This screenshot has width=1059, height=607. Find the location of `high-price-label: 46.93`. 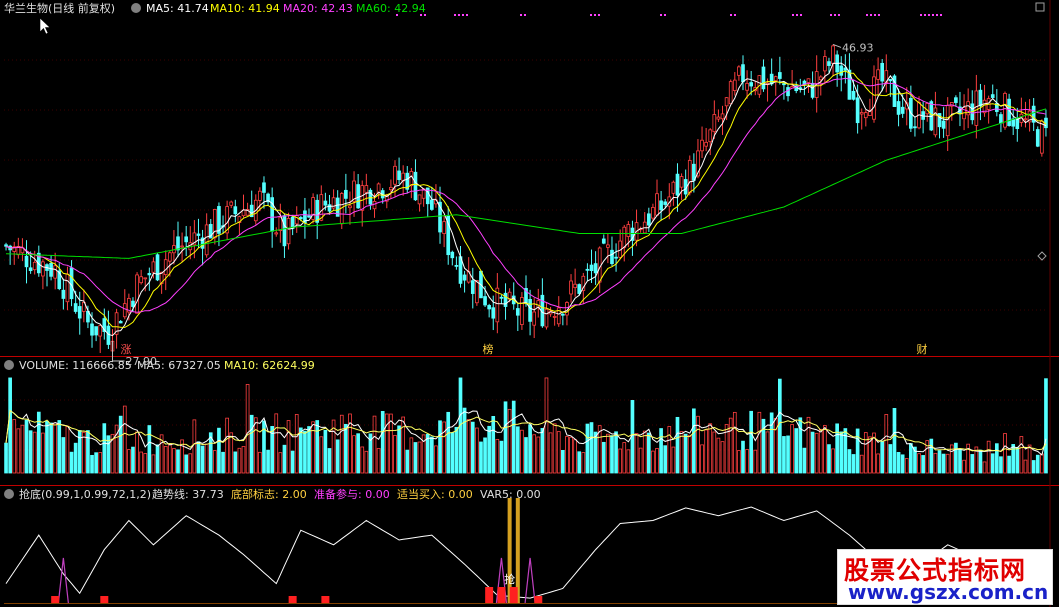

high-price-label: 46.93 is located at coordinates (858, 47).